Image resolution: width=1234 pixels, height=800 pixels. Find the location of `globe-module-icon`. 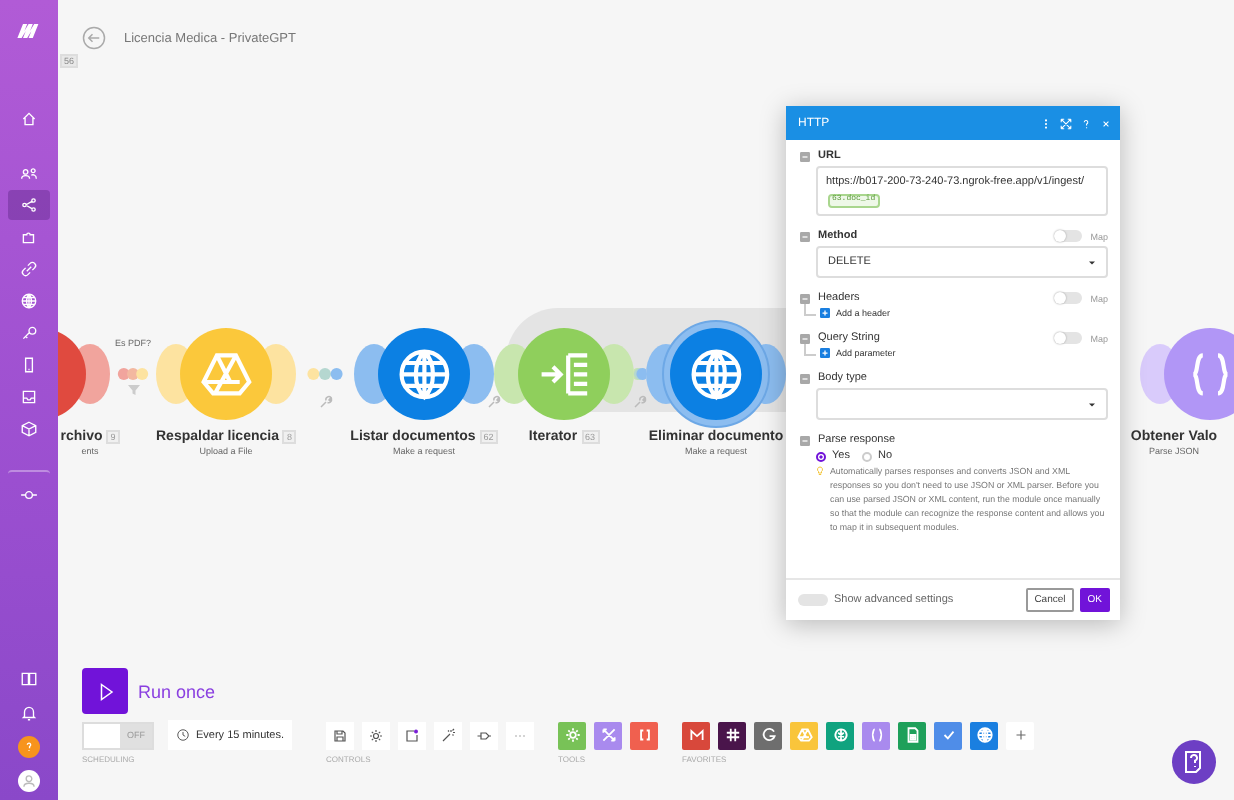

globe-module-icon is located at coordinates (716, 374).